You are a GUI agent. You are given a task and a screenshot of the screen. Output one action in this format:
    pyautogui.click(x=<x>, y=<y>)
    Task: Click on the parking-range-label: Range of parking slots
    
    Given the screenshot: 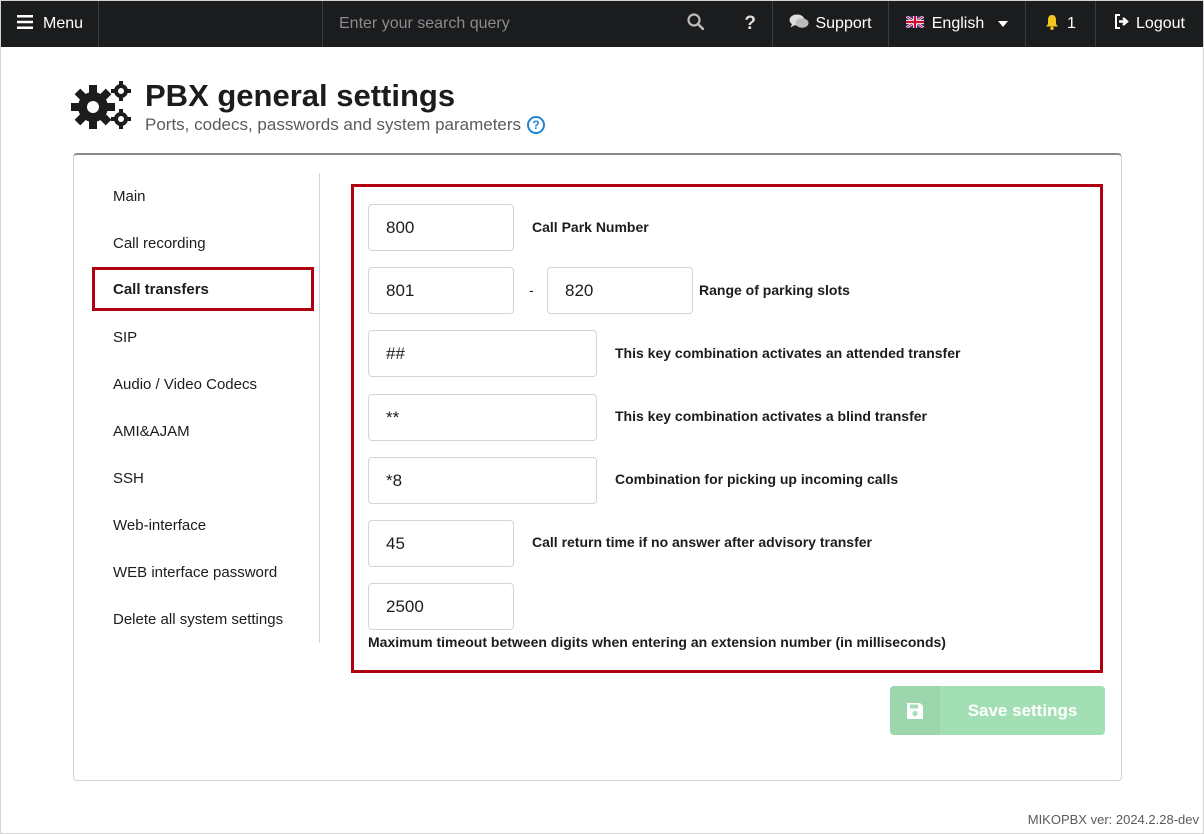 What is the action you would take?
    pyautogui.click(x=774, y=290)
    